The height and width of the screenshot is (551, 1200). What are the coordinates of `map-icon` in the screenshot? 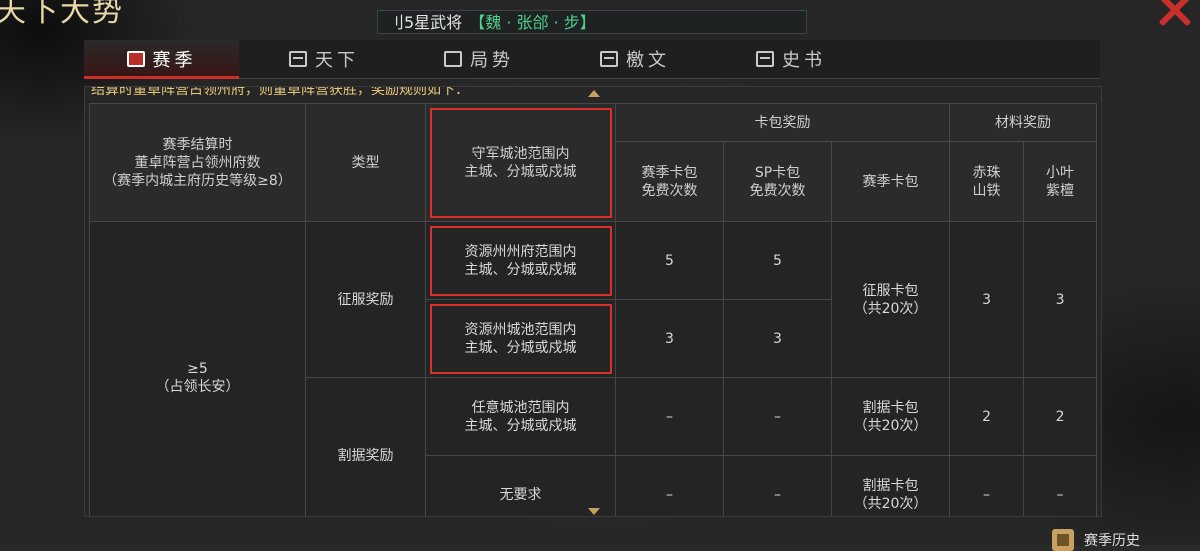 It's located at (298, 59).